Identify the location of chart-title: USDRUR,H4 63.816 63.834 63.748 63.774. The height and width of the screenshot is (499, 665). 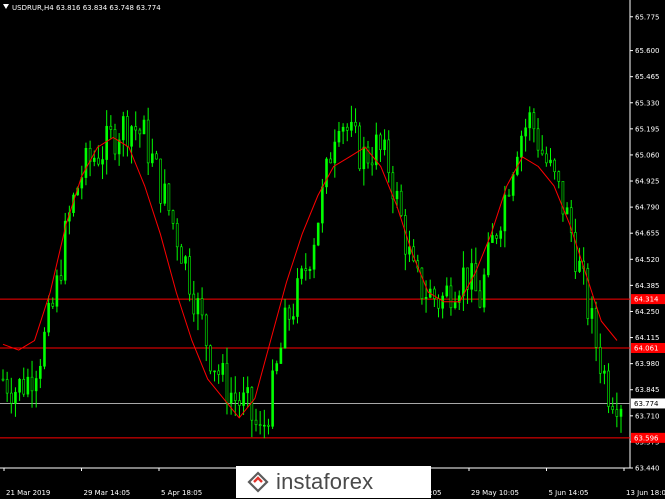
(82, 8).